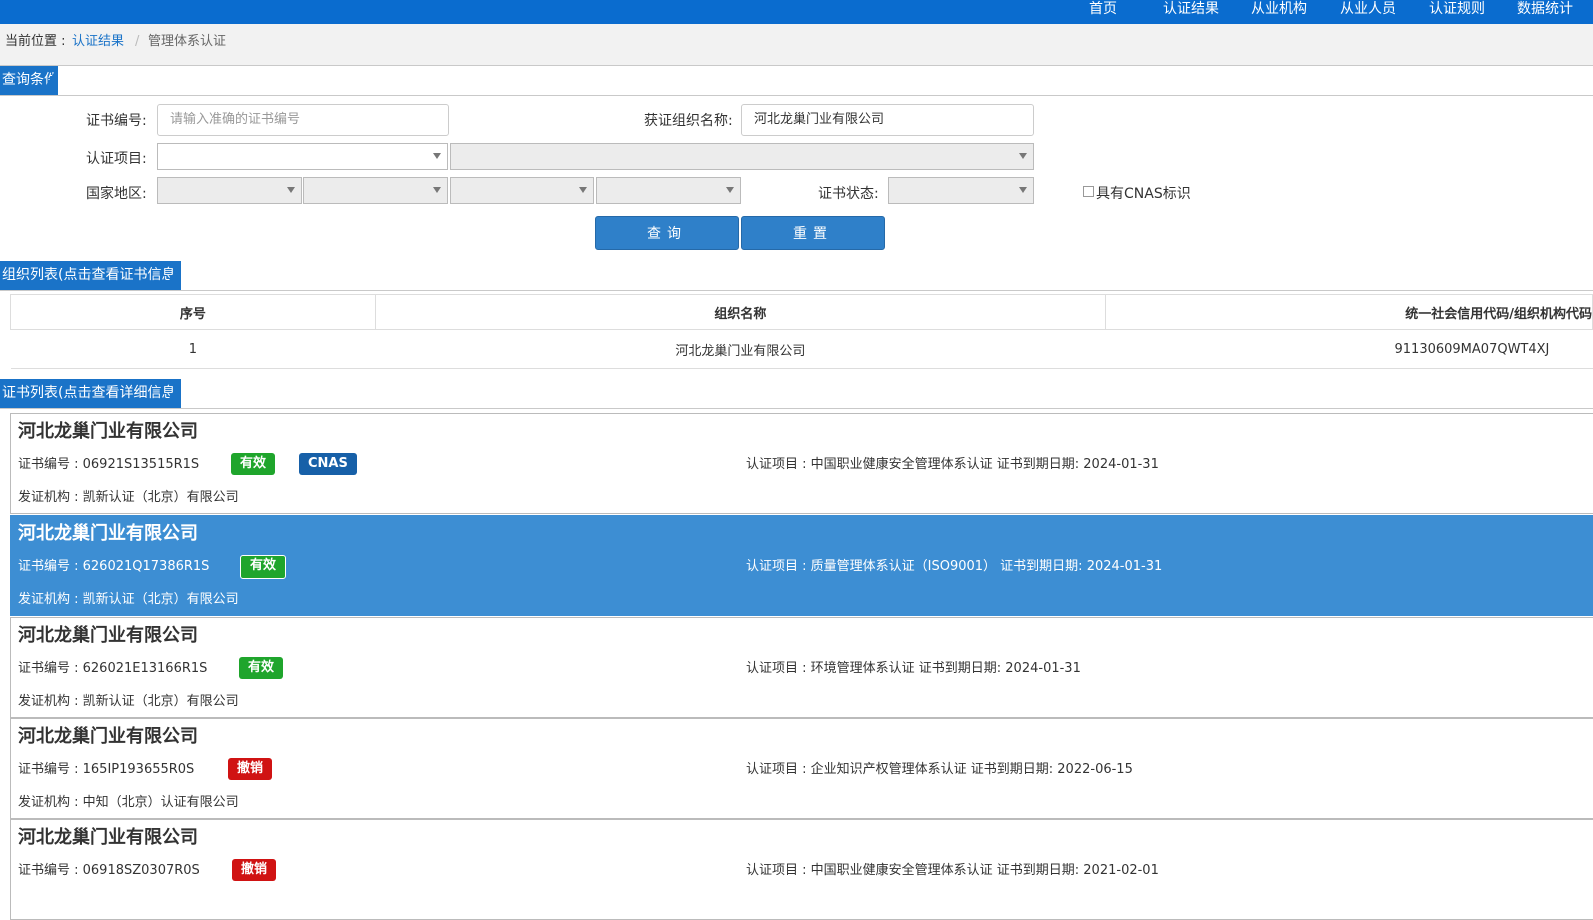 Image resolution: width=1593 pixels, height=920 pixels. I want to click on project-subcategory-select, so click(742, 156).